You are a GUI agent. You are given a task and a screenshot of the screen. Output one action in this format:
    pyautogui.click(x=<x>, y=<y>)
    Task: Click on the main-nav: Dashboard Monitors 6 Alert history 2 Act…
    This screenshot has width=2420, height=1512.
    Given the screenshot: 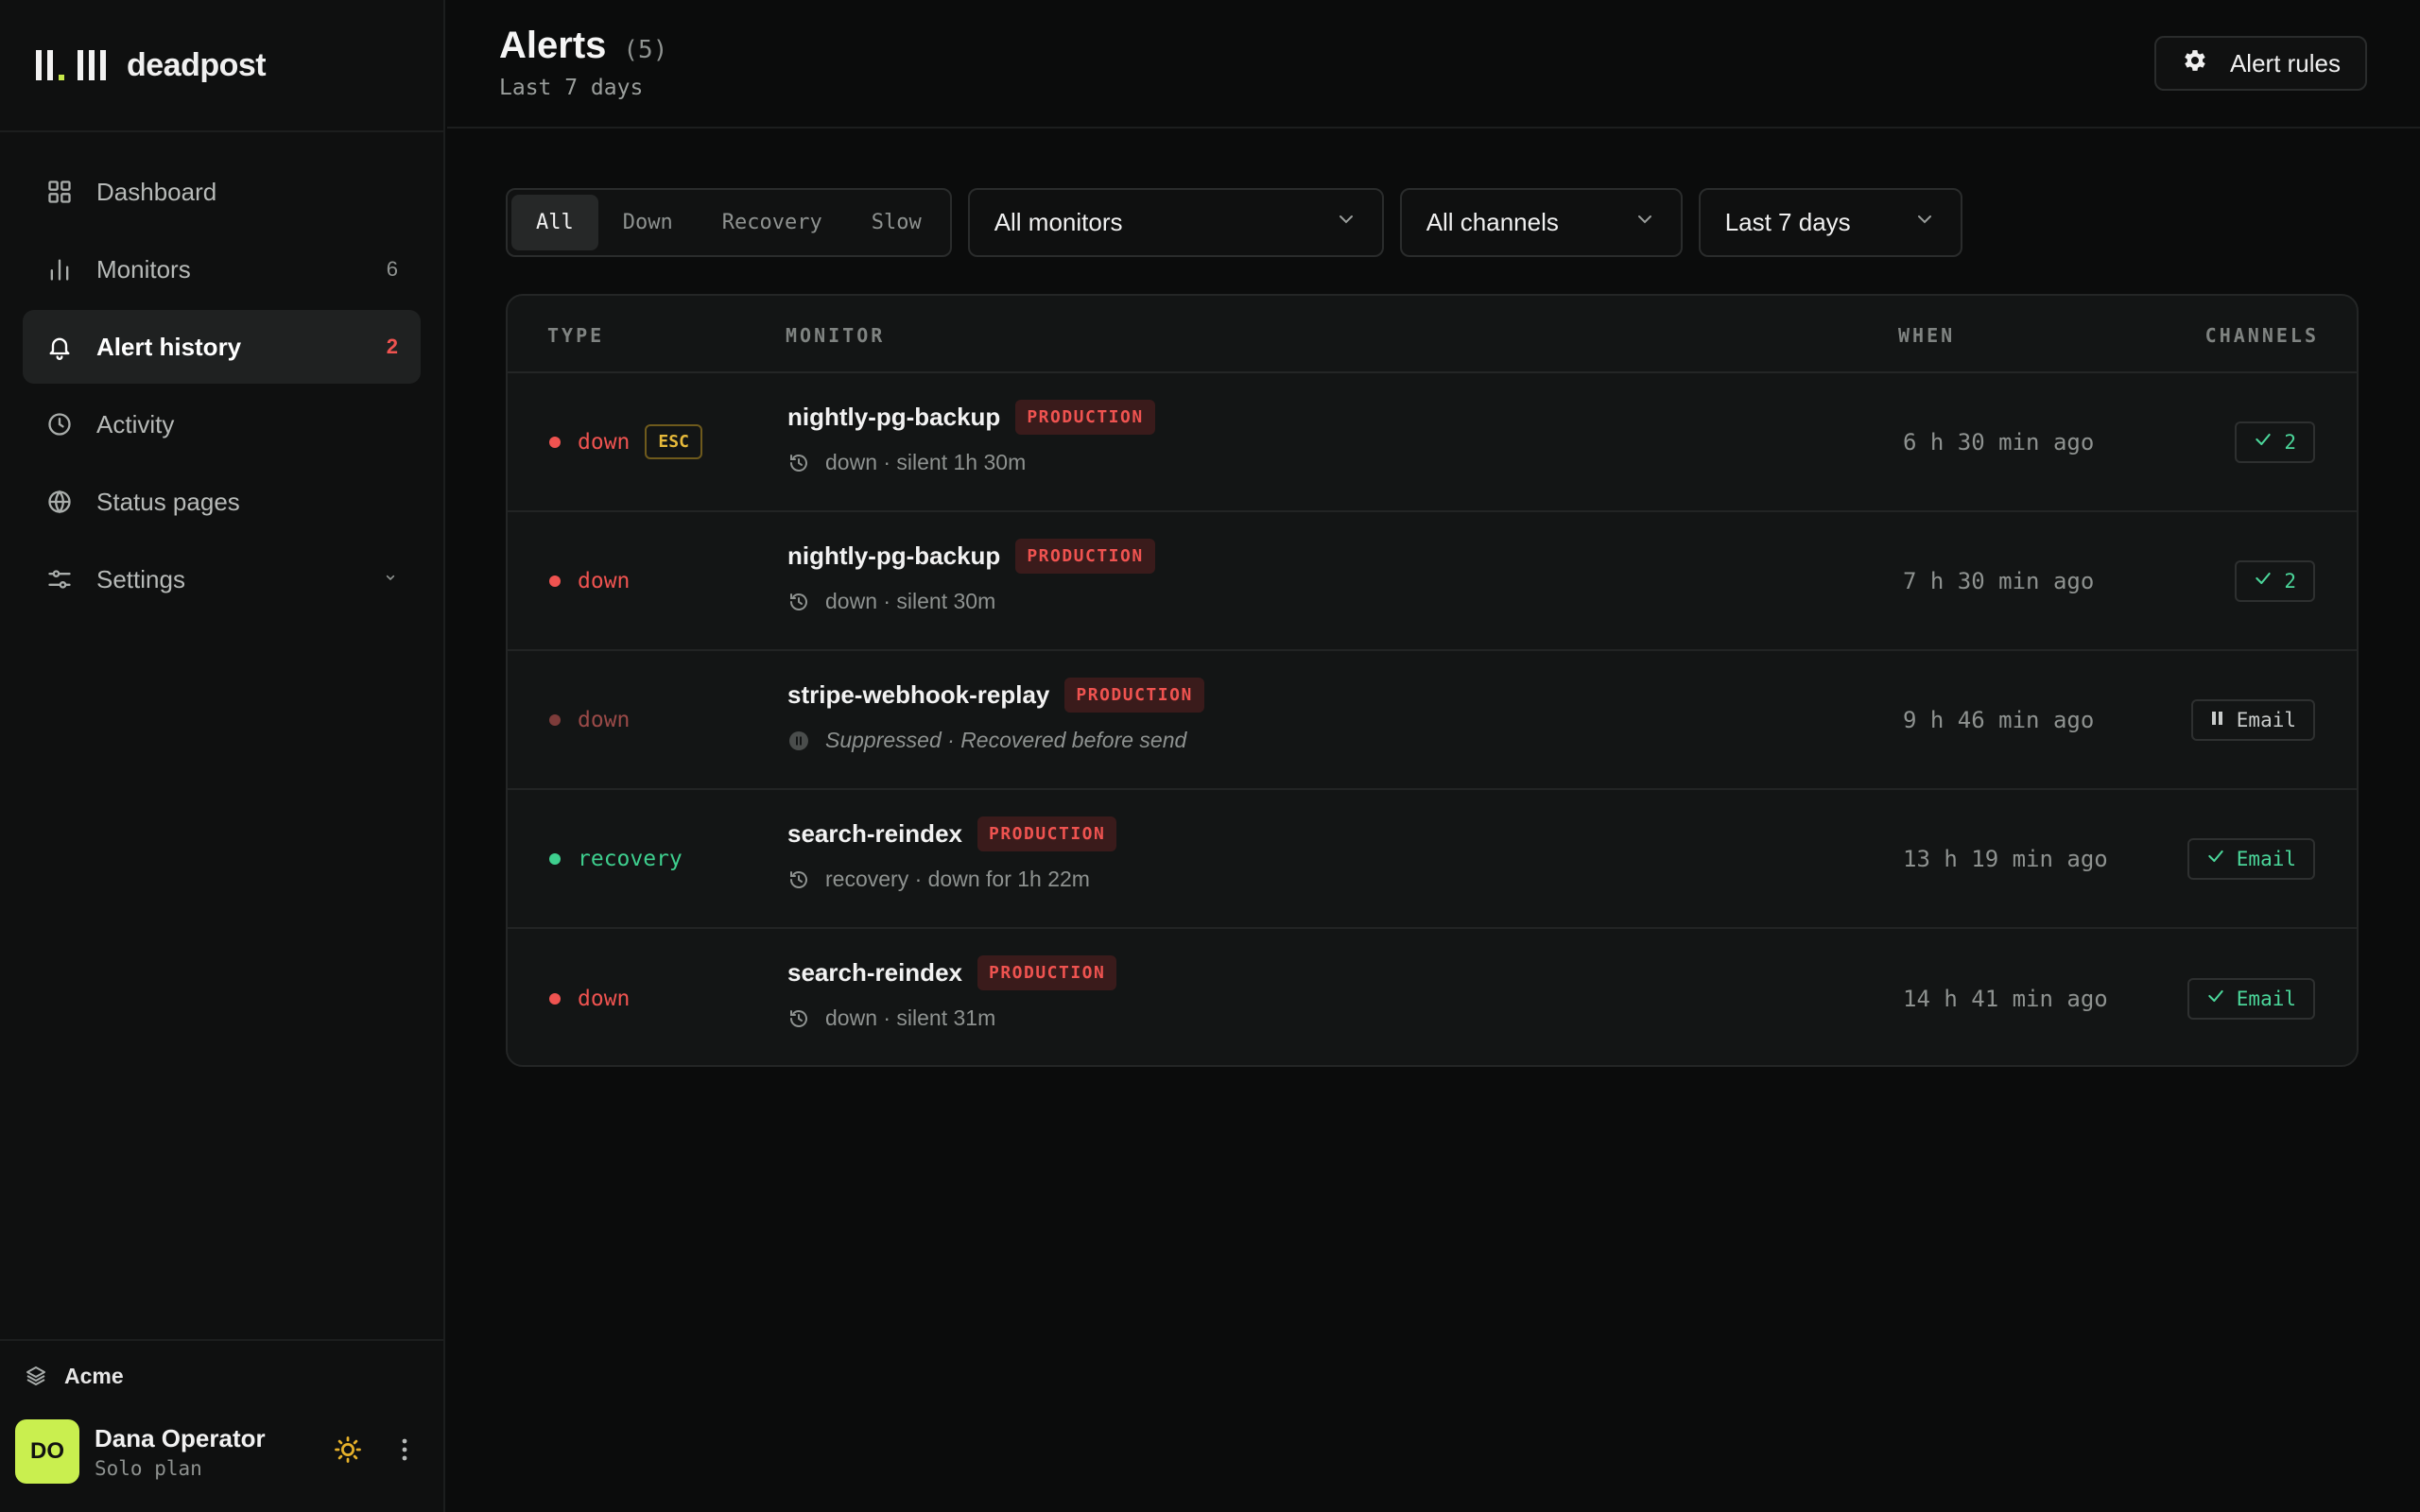 What is the action you would take?
    pyautogui.click(x=221, y=374)
    